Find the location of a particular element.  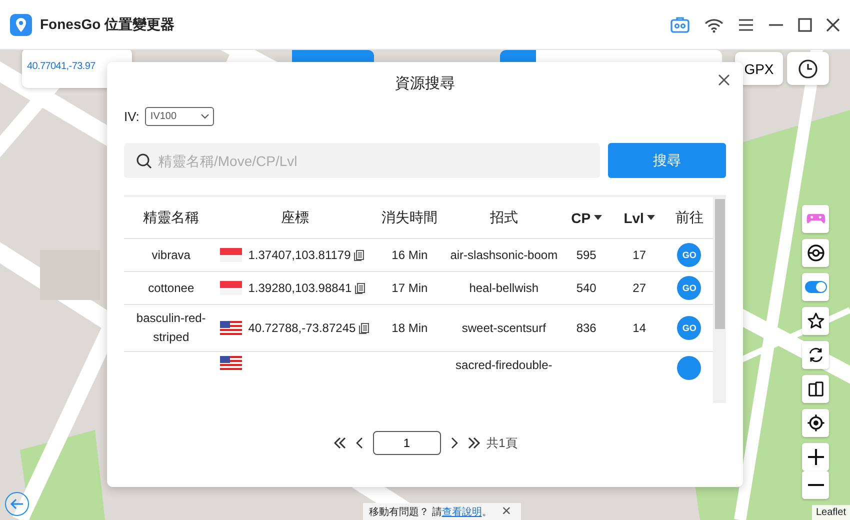

arrow-left-icon is located at coordinates (17, 504).